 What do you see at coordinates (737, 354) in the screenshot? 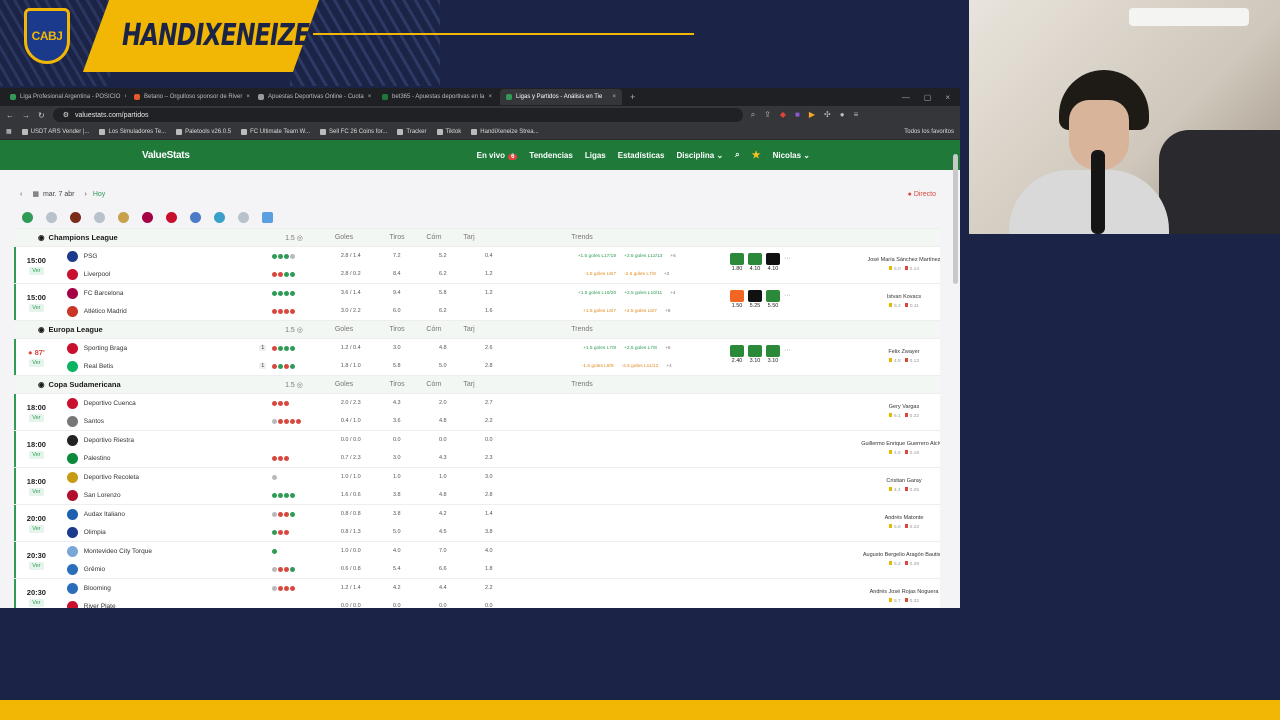
I see `odds-button: 2.40` at bounding box center [737, 354].